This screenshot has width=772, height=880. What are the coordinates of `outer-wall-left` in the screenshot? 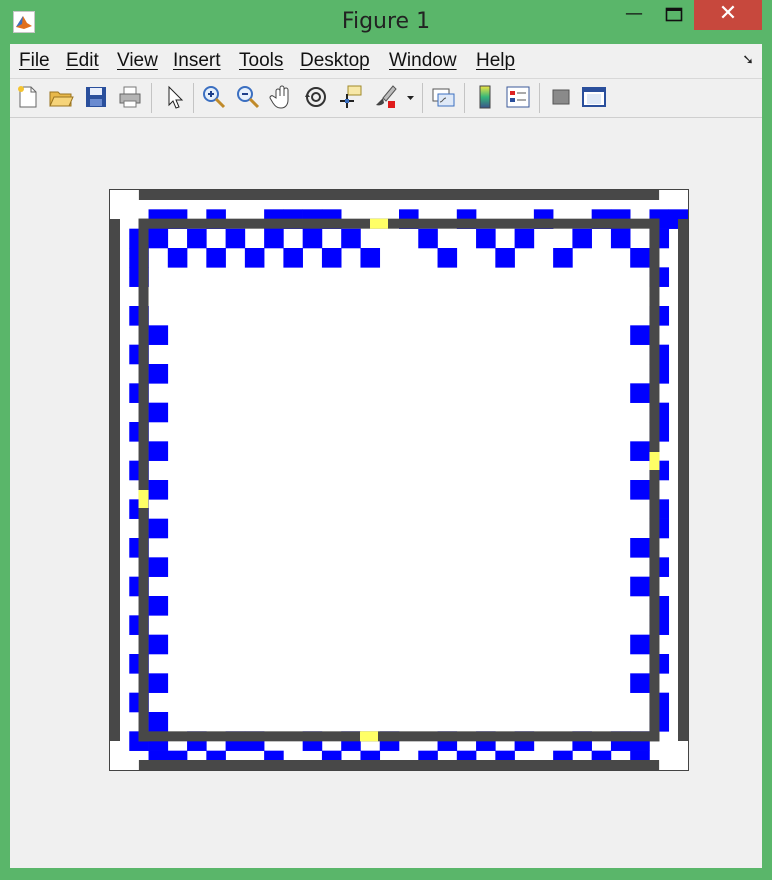 It's located at (115, 480).